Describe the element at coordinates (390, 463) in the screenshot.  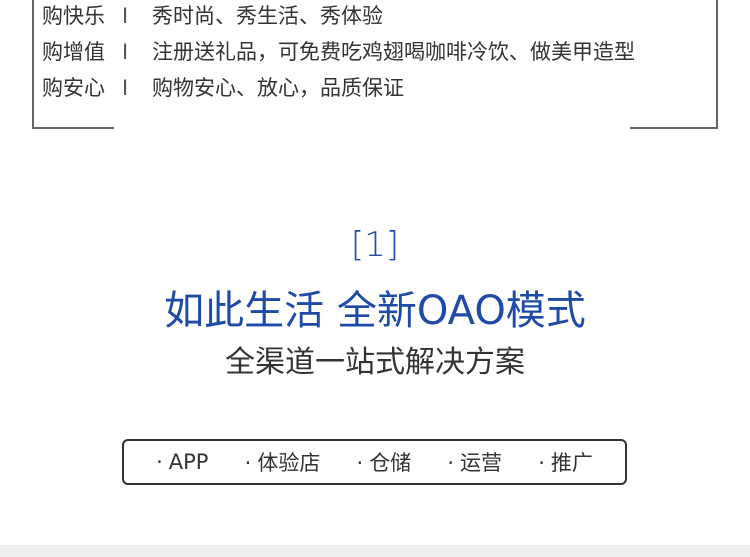
I see `tag-label: 仓储` at that location.